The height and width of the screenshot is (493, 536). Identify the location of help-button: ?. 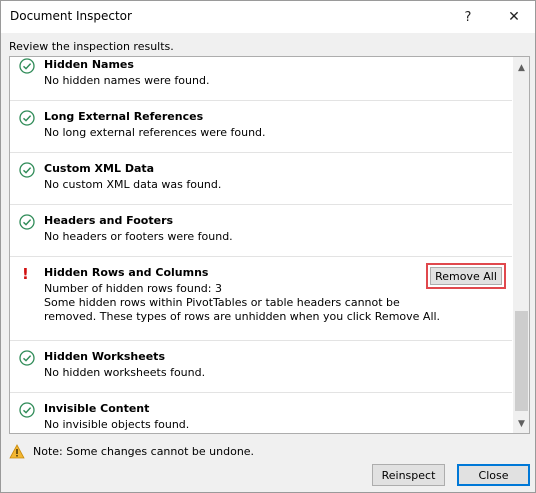
(468, 17).